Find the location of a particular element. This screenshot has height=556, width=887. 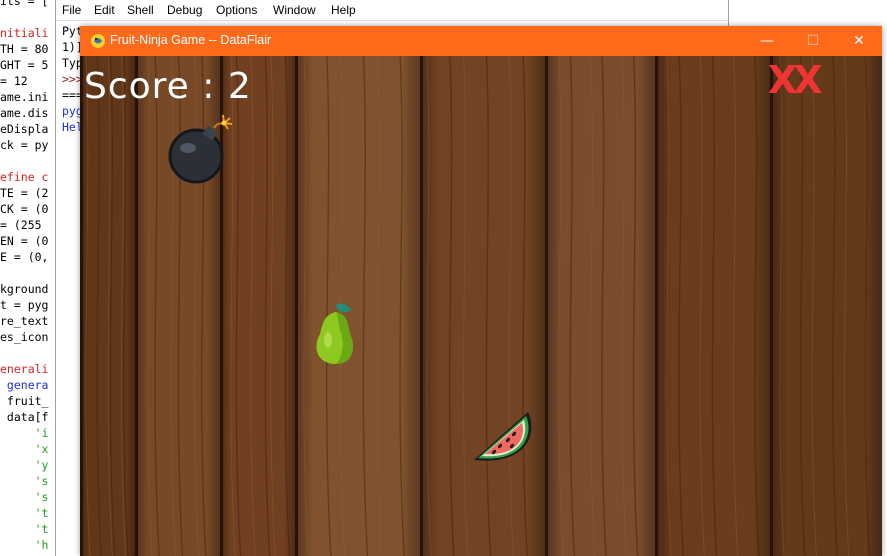

code-line: nitiali is located at coordinates (24, 33).